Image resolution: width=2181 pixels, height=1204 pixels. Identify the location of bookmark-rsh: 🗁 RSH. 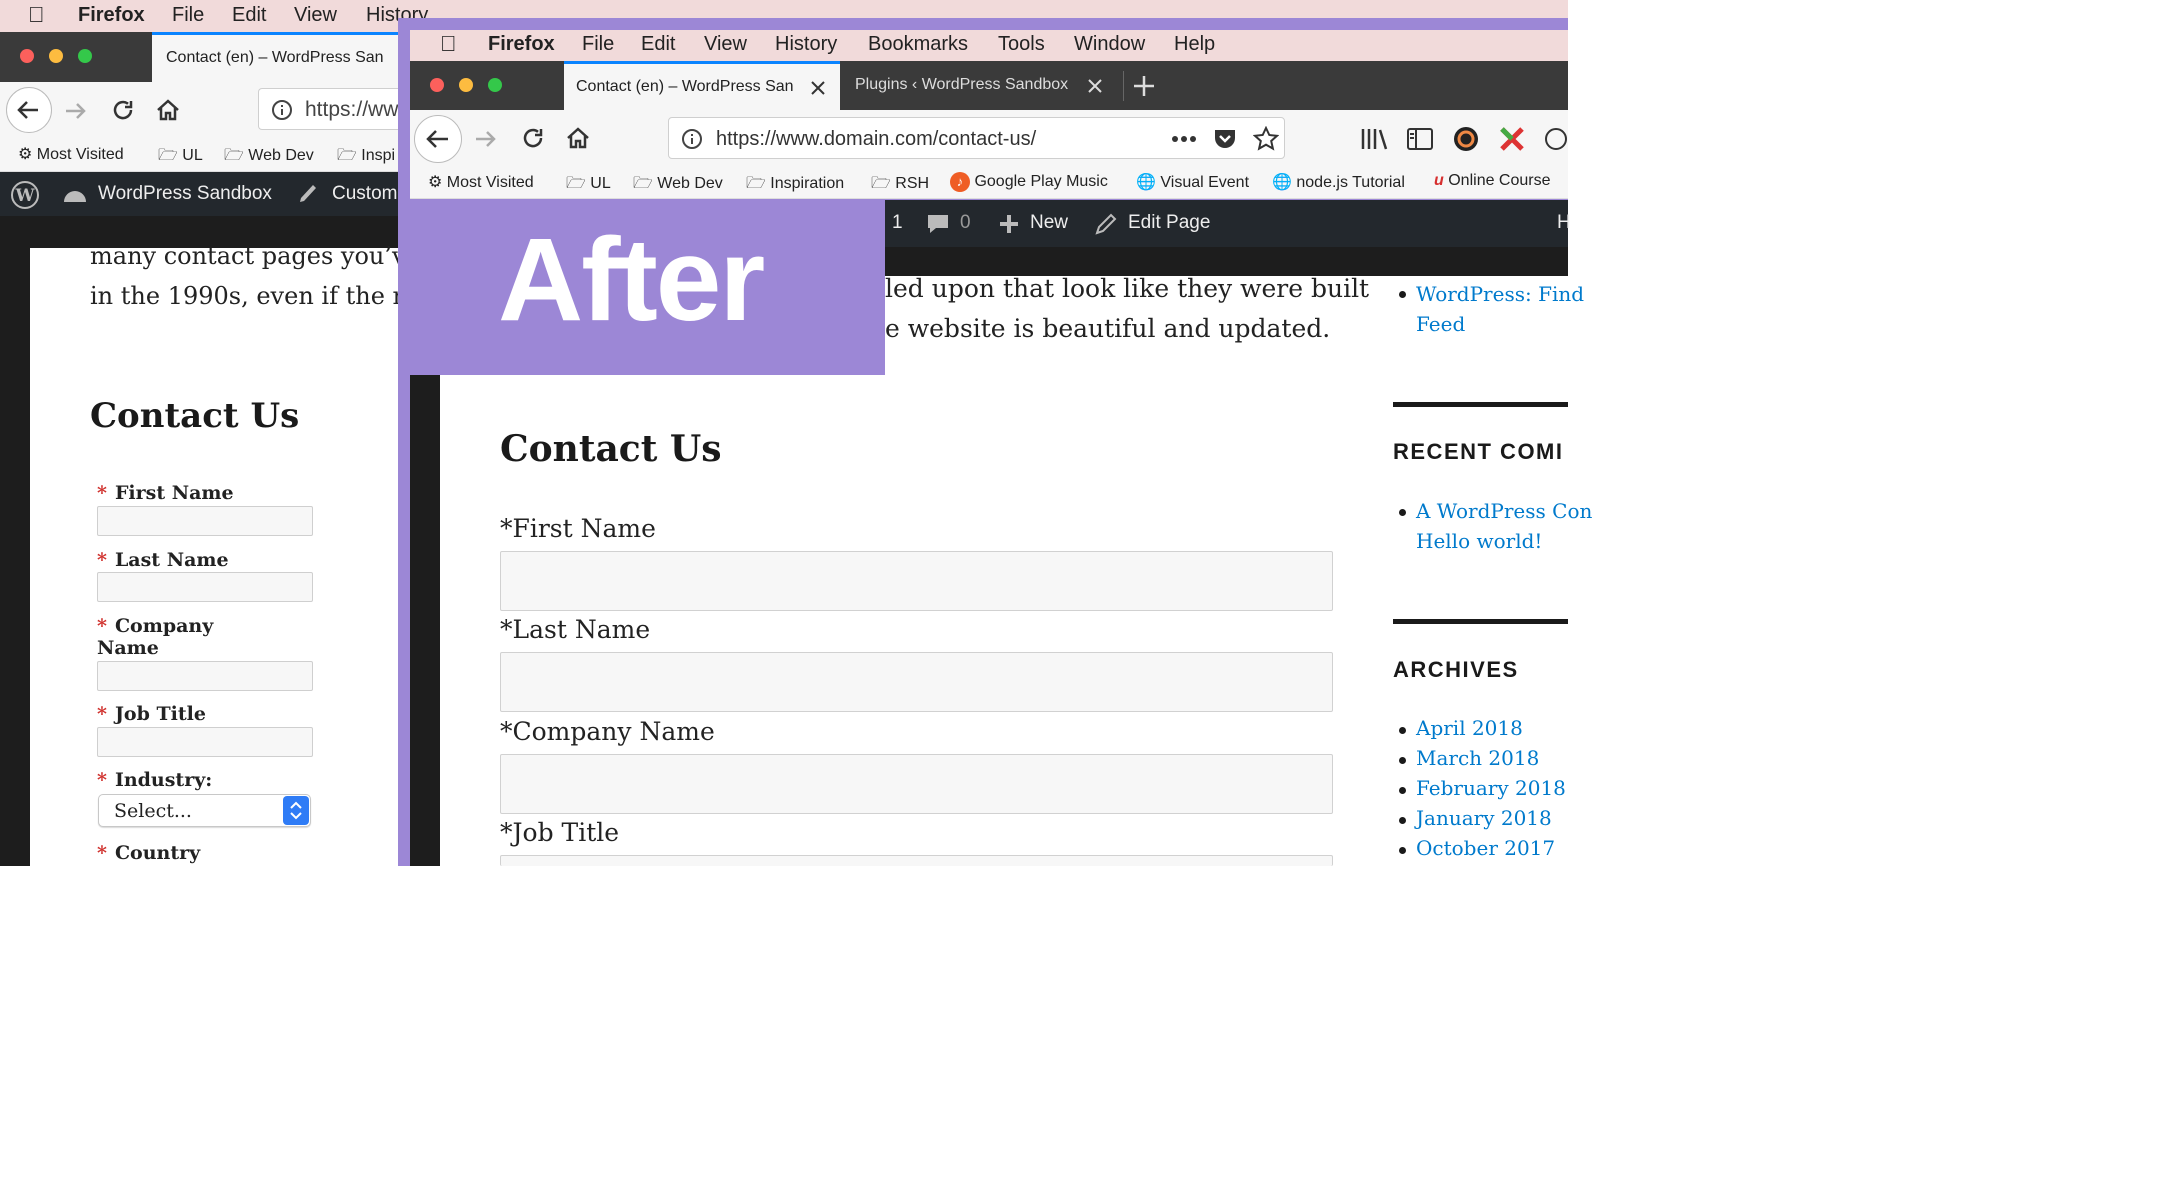
(900, 185).